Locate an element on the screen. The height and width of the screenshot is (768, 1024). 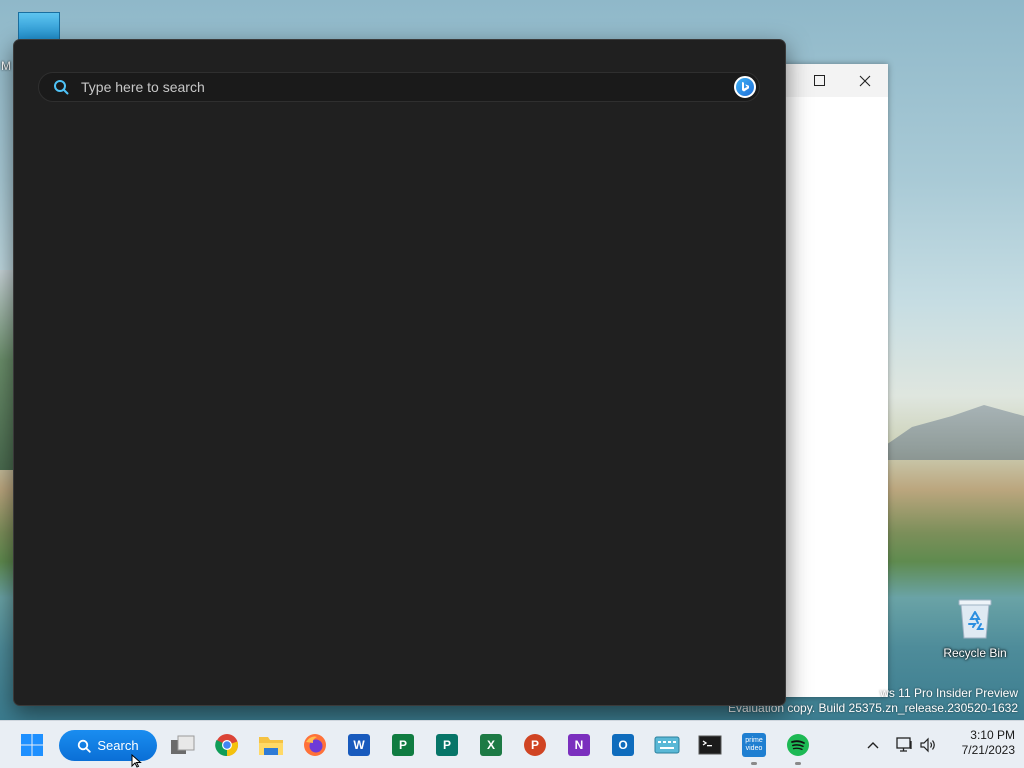
chevron-up-icon is located at coordinates (873, 745).